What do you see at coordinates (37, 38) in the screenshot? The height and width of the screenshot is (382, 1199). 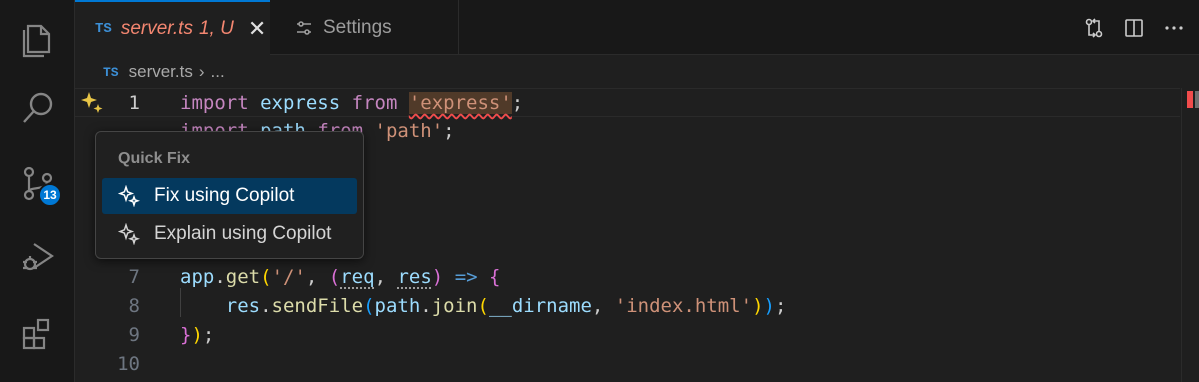 I see `explorer-icon` at bounding box center [37, 38].